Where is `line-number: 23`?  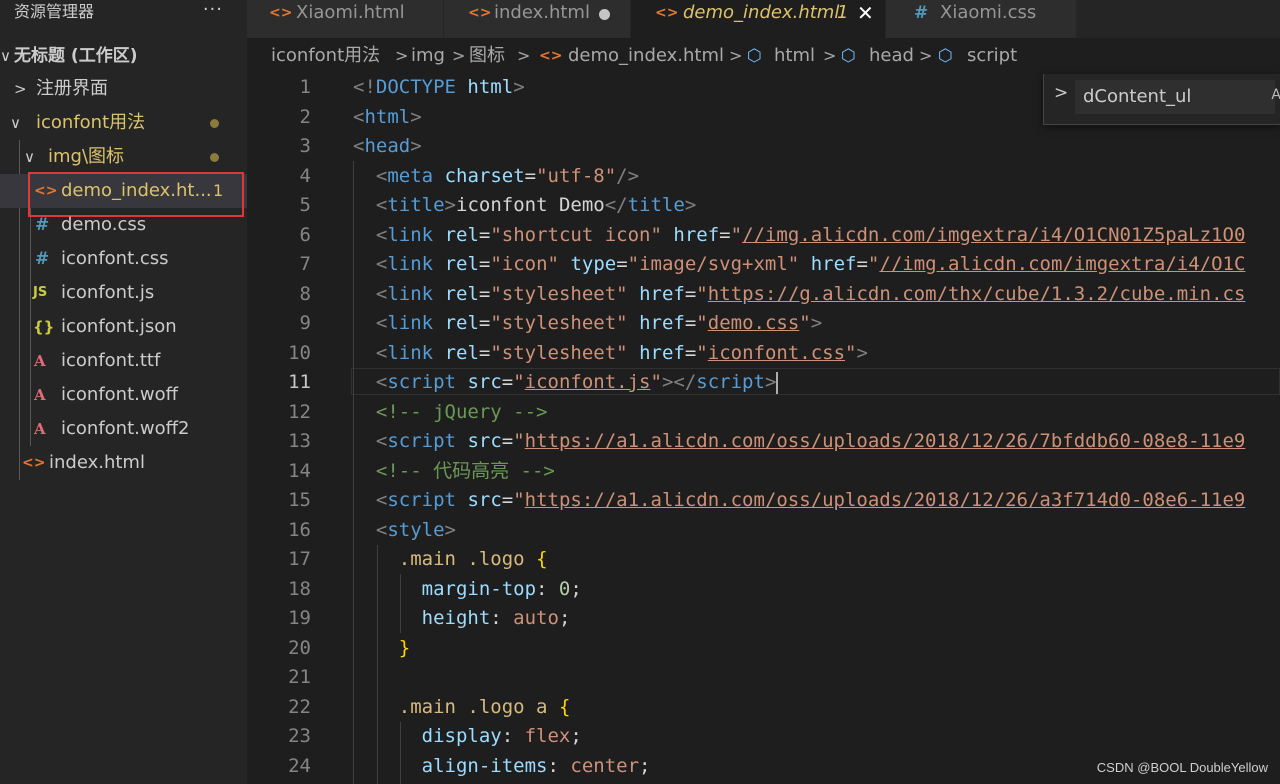
line-number: 23 is located at coordinates (279, 737).